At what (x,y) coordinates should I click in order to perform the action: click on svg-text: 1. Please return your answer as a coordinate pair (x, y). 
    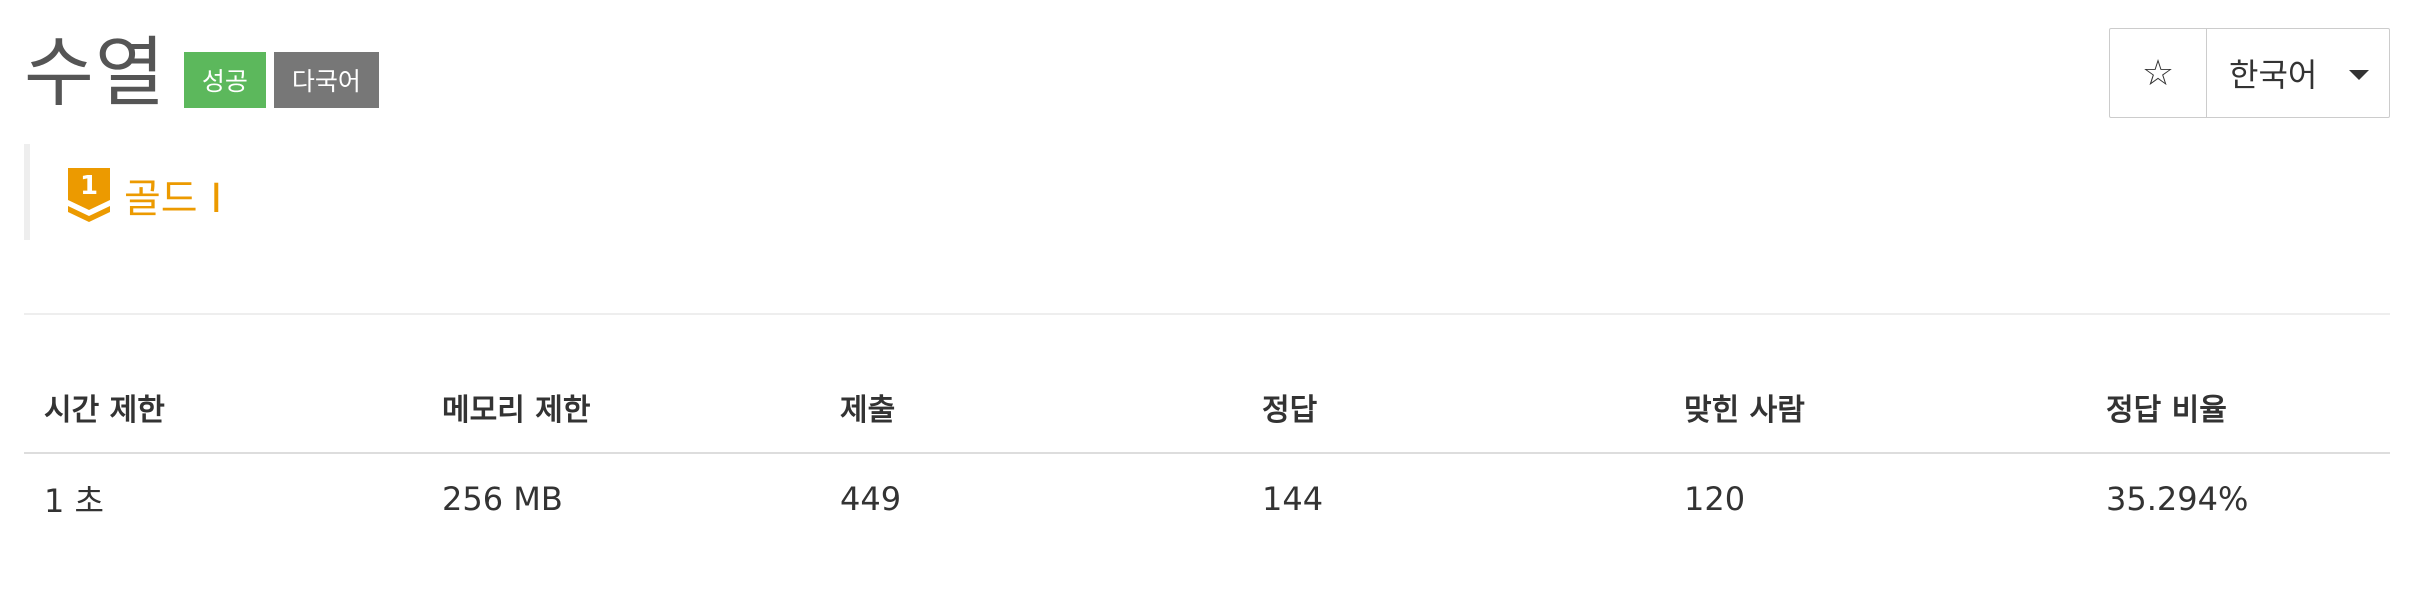
    Looking at the image, I should click on (89, 186).